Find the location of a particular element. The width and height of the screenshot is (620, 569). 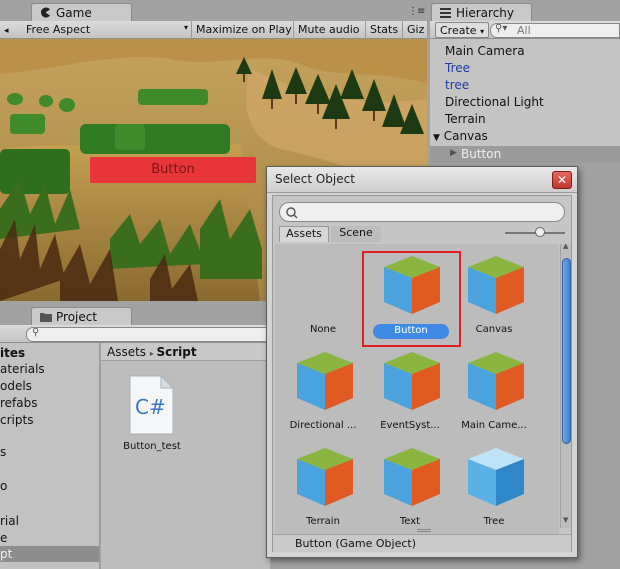

highlight-annotation is located at coordinates (411, 299).